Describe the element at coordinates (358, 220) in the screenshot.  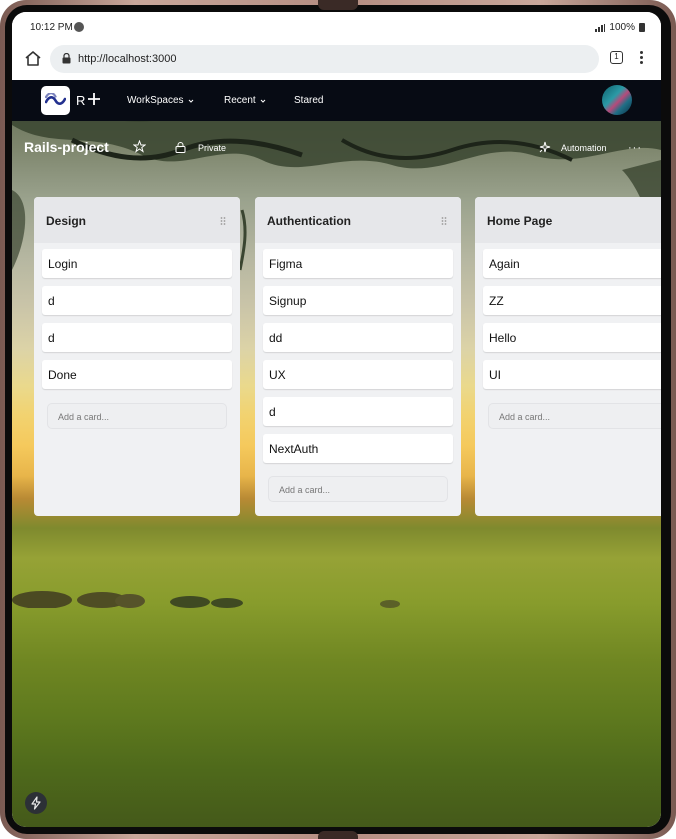
I see `list-header: Authentication` at that location.